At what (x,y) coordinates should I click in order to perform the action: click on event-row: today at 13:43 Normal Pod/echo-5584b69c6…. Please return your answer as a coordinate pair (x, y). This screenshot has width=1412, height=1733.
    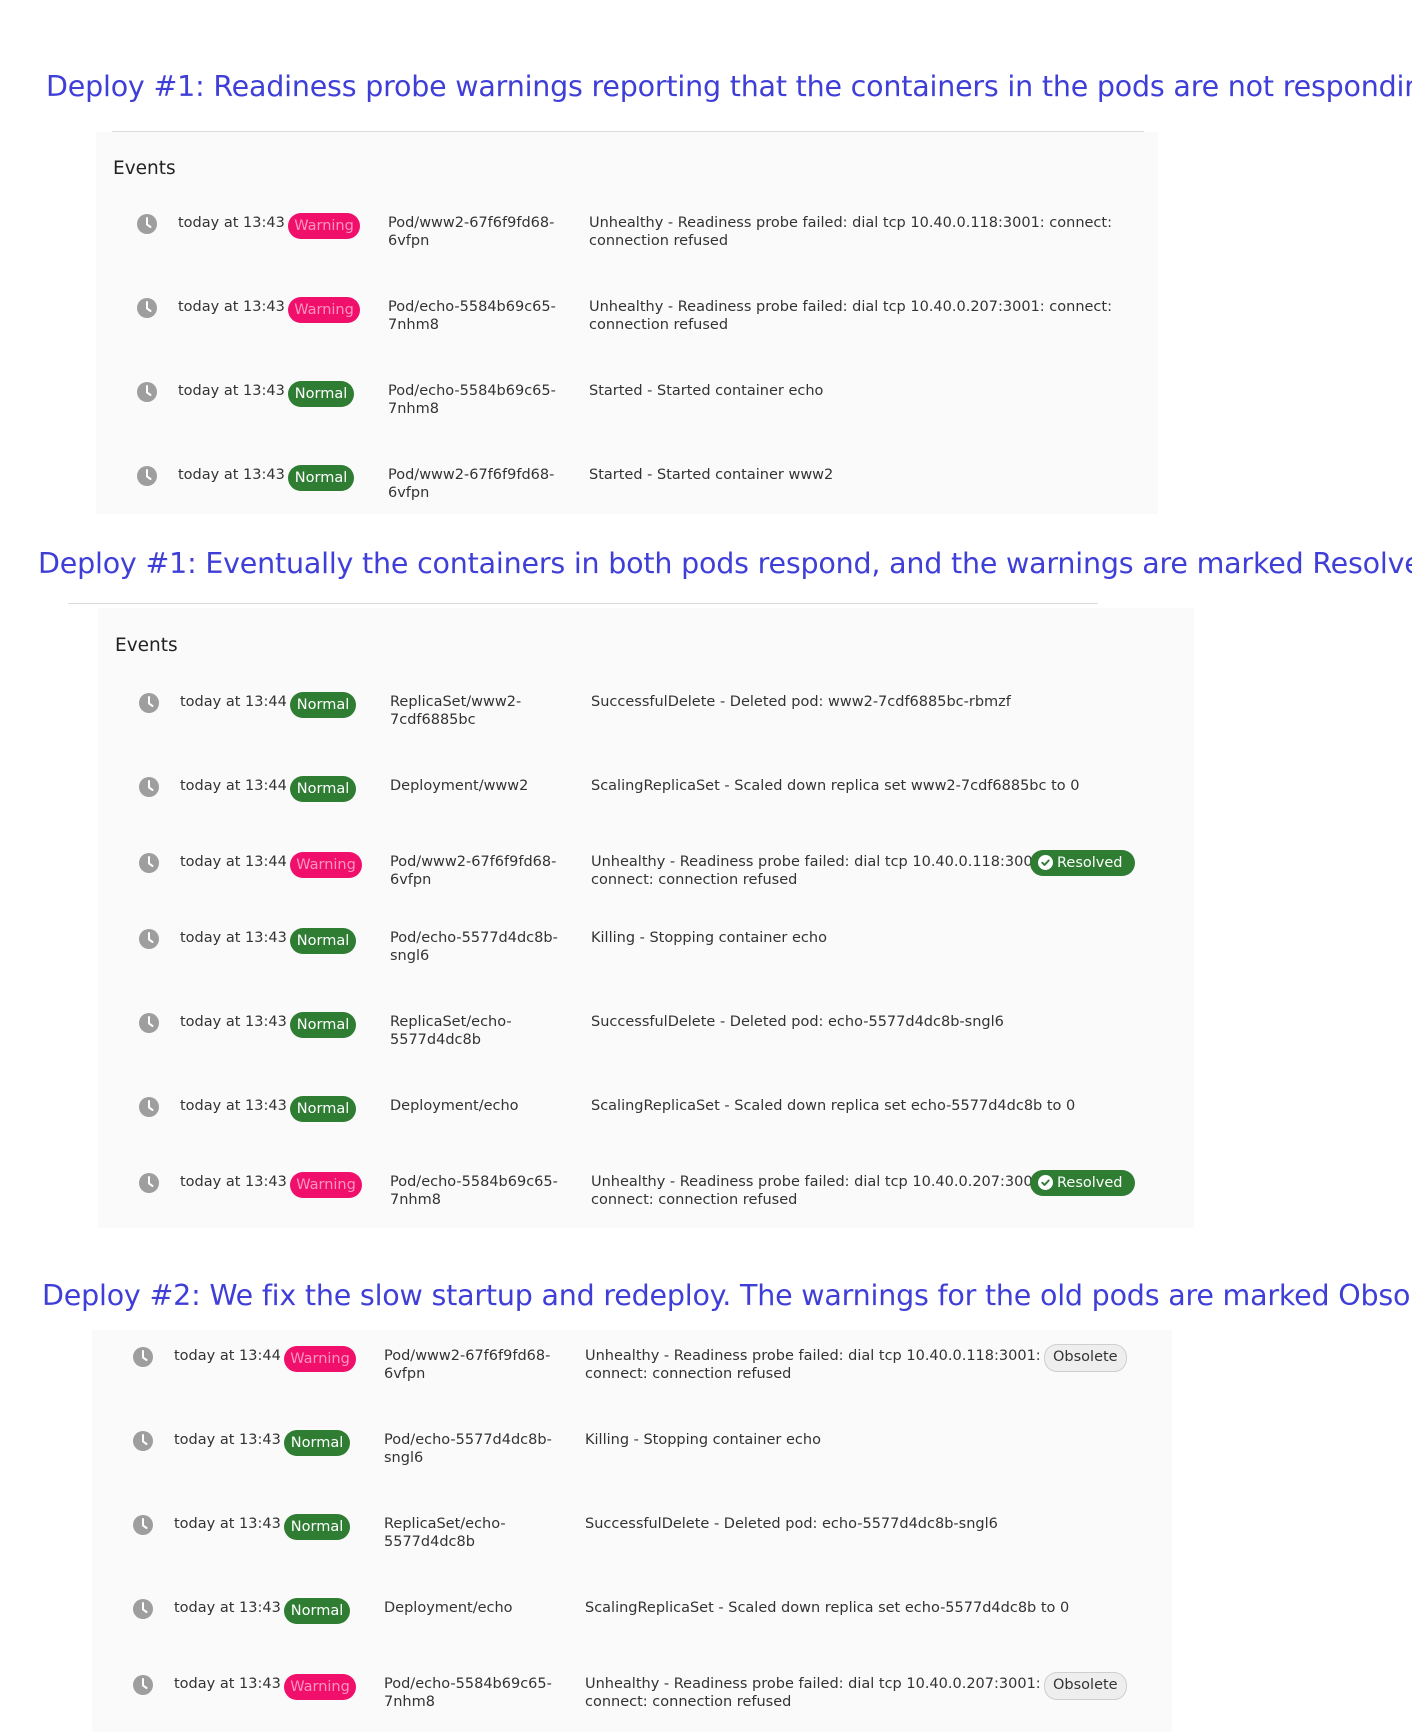
    Looking at the image, I should click on (627, 410).